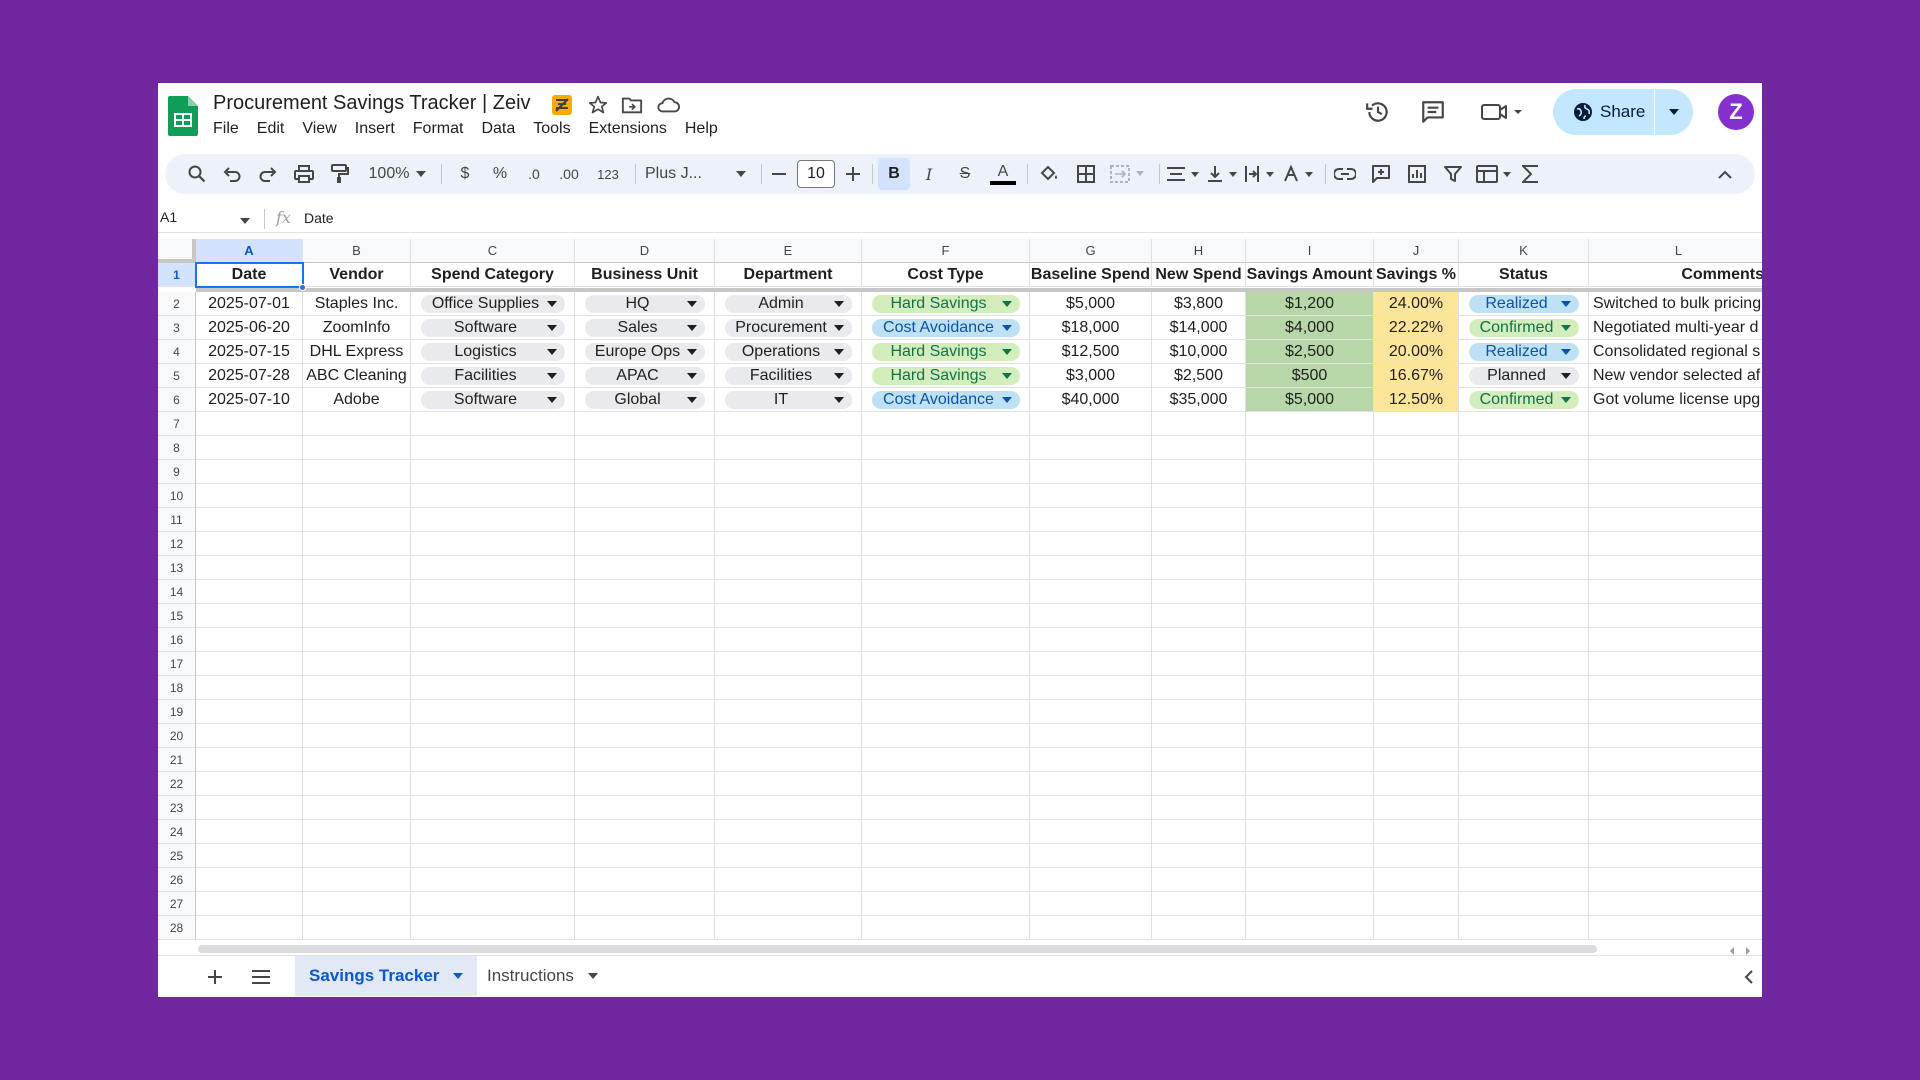 The width and height of the screenshot is (1920, 1080). What do you see at coordinates (261, 977) in the screenshot?
I see `all-sheets-menu-icon` at bounding box center [261, 977].